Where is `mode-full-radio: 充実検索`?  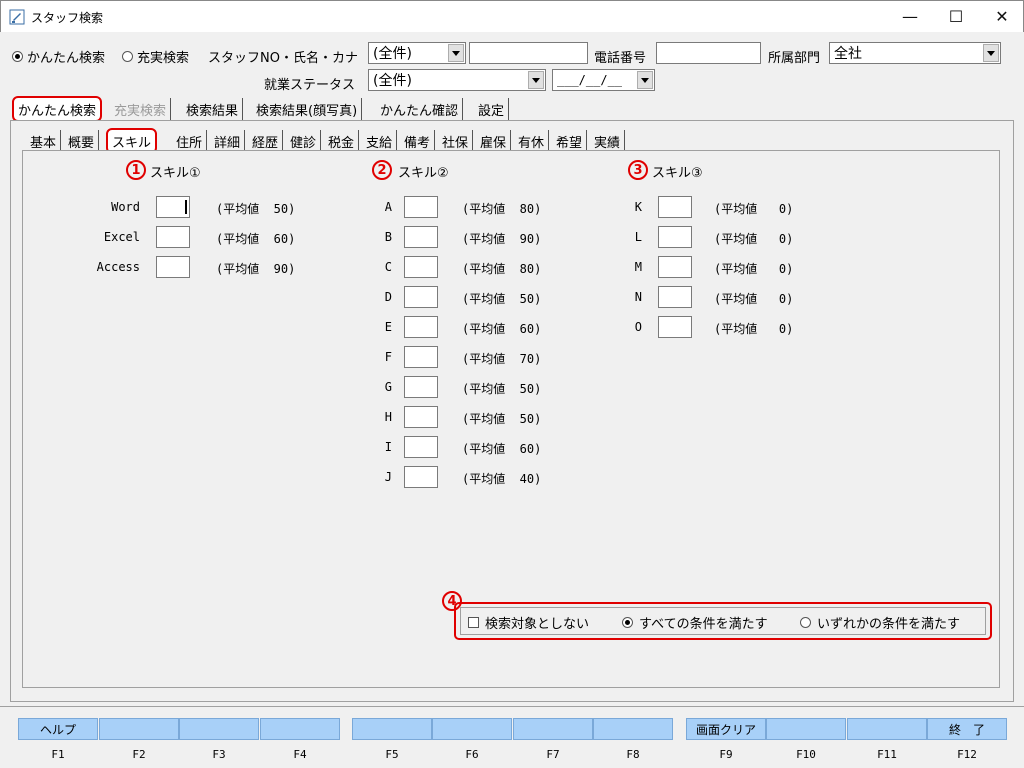 mode-full-radio: 充実検索 is located at coordinates (155, 56).